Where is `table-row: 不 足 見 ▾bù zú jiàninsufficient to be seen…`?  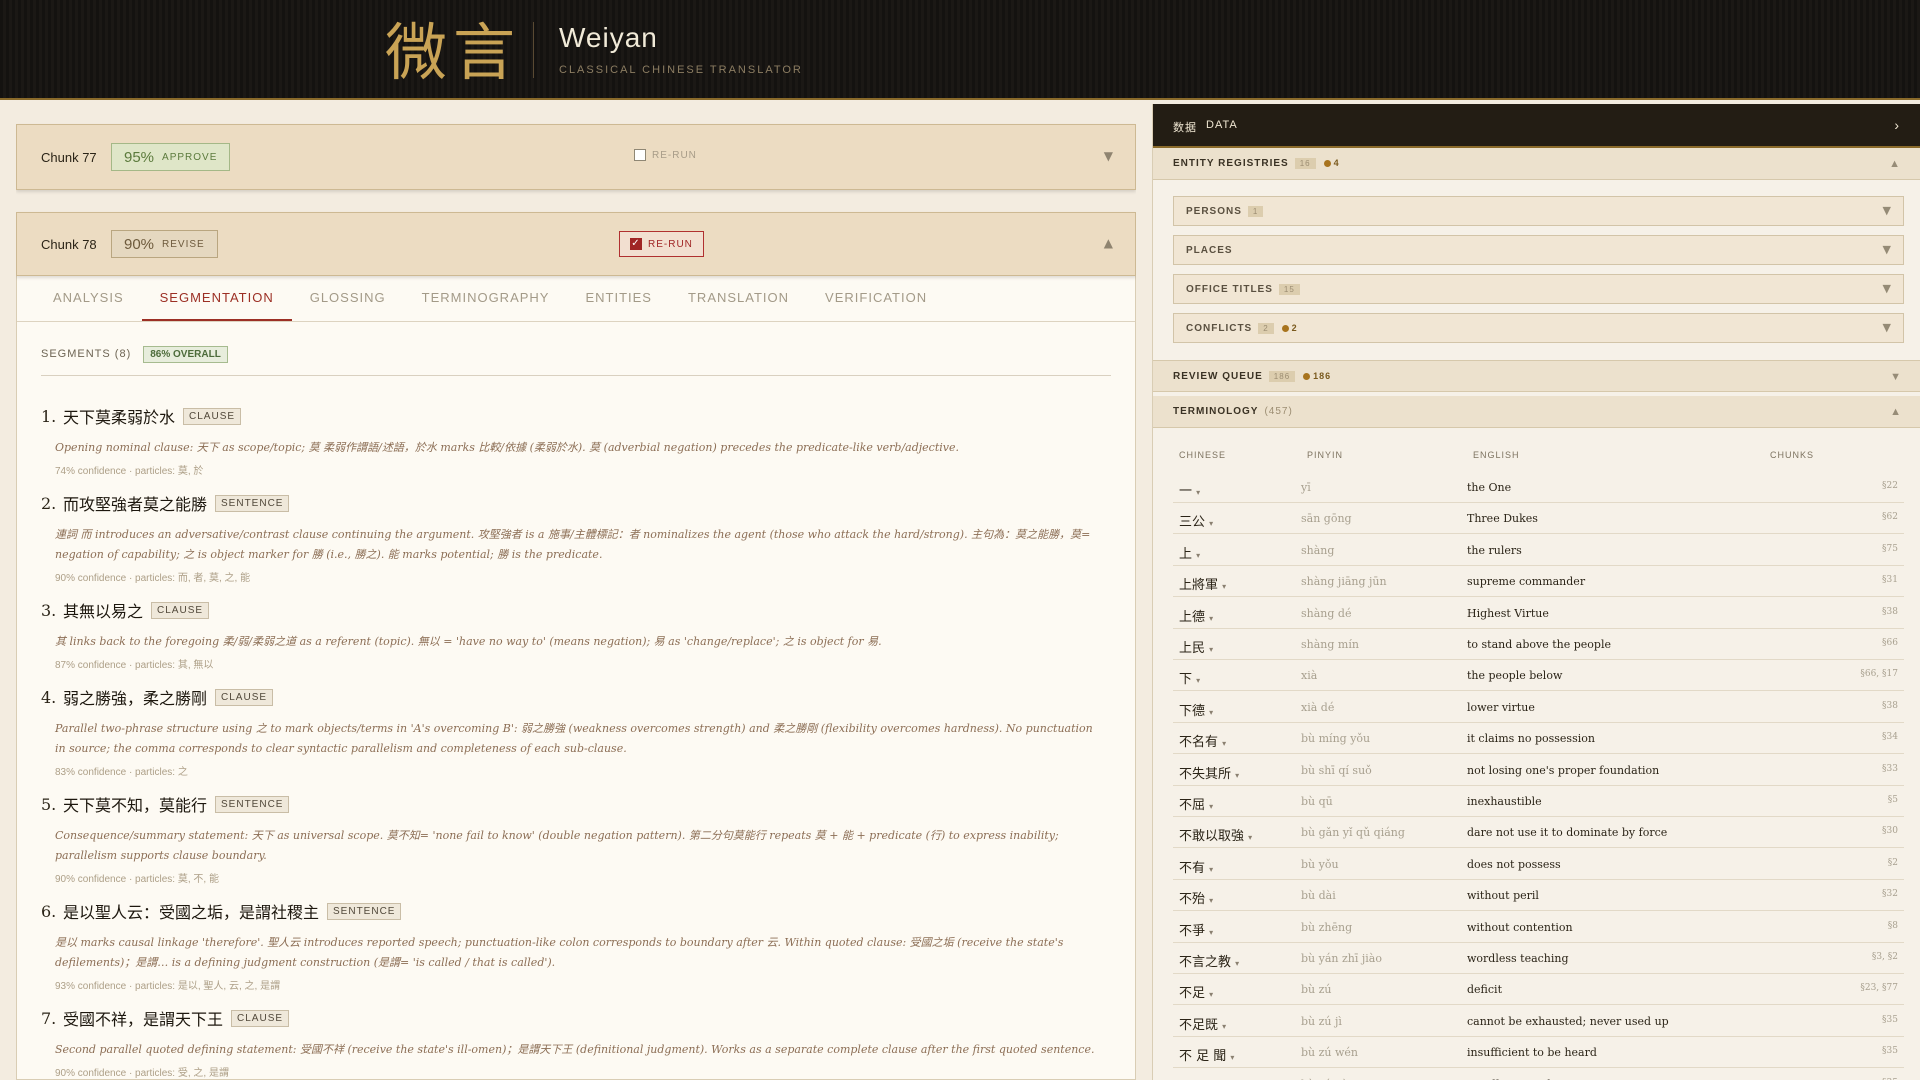 table-row: 不 足 見 ▾bù zú jiàninsufficient to be seen… is located at coordinates (1538, 1074).